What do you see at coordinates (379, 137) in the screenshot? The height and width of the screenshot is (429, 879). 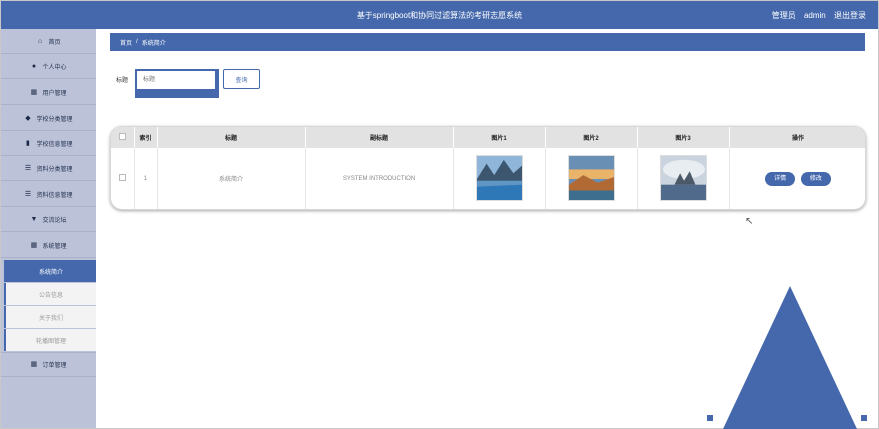 I see `column-header: 副标题` at bounding box center [379, 137].